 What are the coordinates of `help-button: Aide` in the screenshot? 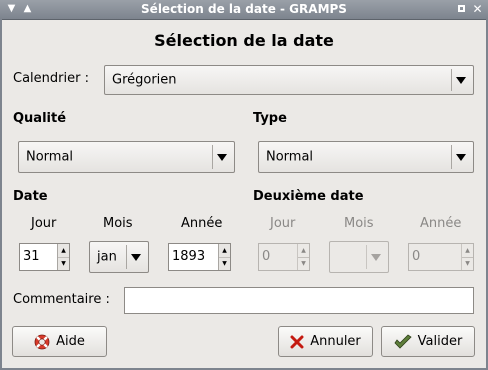 It's located at (59, 341).